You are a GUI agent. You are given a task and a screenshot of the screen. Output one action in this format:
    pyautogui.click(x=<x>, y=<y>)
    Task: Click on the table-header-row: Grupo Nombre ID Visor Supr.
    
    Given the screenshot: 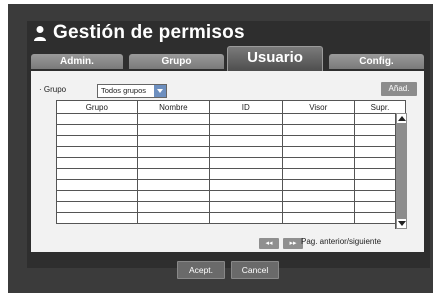 What is the action you would take?
    pyautogui.click(x=231, y=107)
    